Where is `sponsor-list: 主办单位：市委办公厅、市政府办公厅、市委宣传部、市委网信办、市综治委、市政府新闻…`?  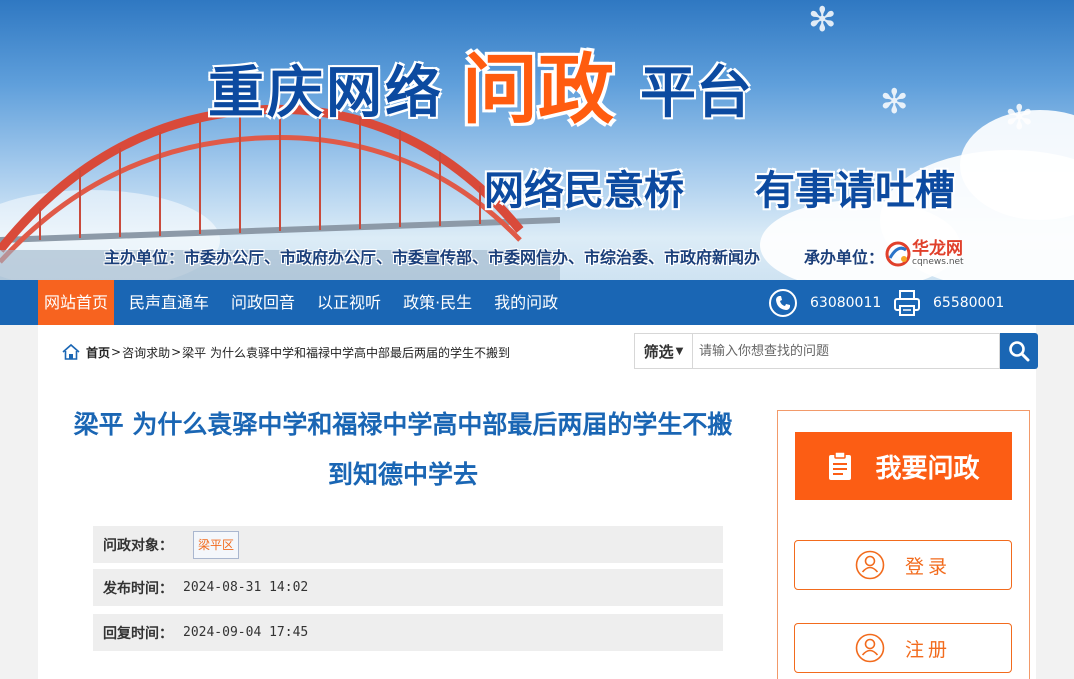
sponsor-list: 主办单位：市委办公厅、市政府办公厅、市委宣传部、市委网信办、市综治委、市政府新闻… is located at coordinates (432, 257).